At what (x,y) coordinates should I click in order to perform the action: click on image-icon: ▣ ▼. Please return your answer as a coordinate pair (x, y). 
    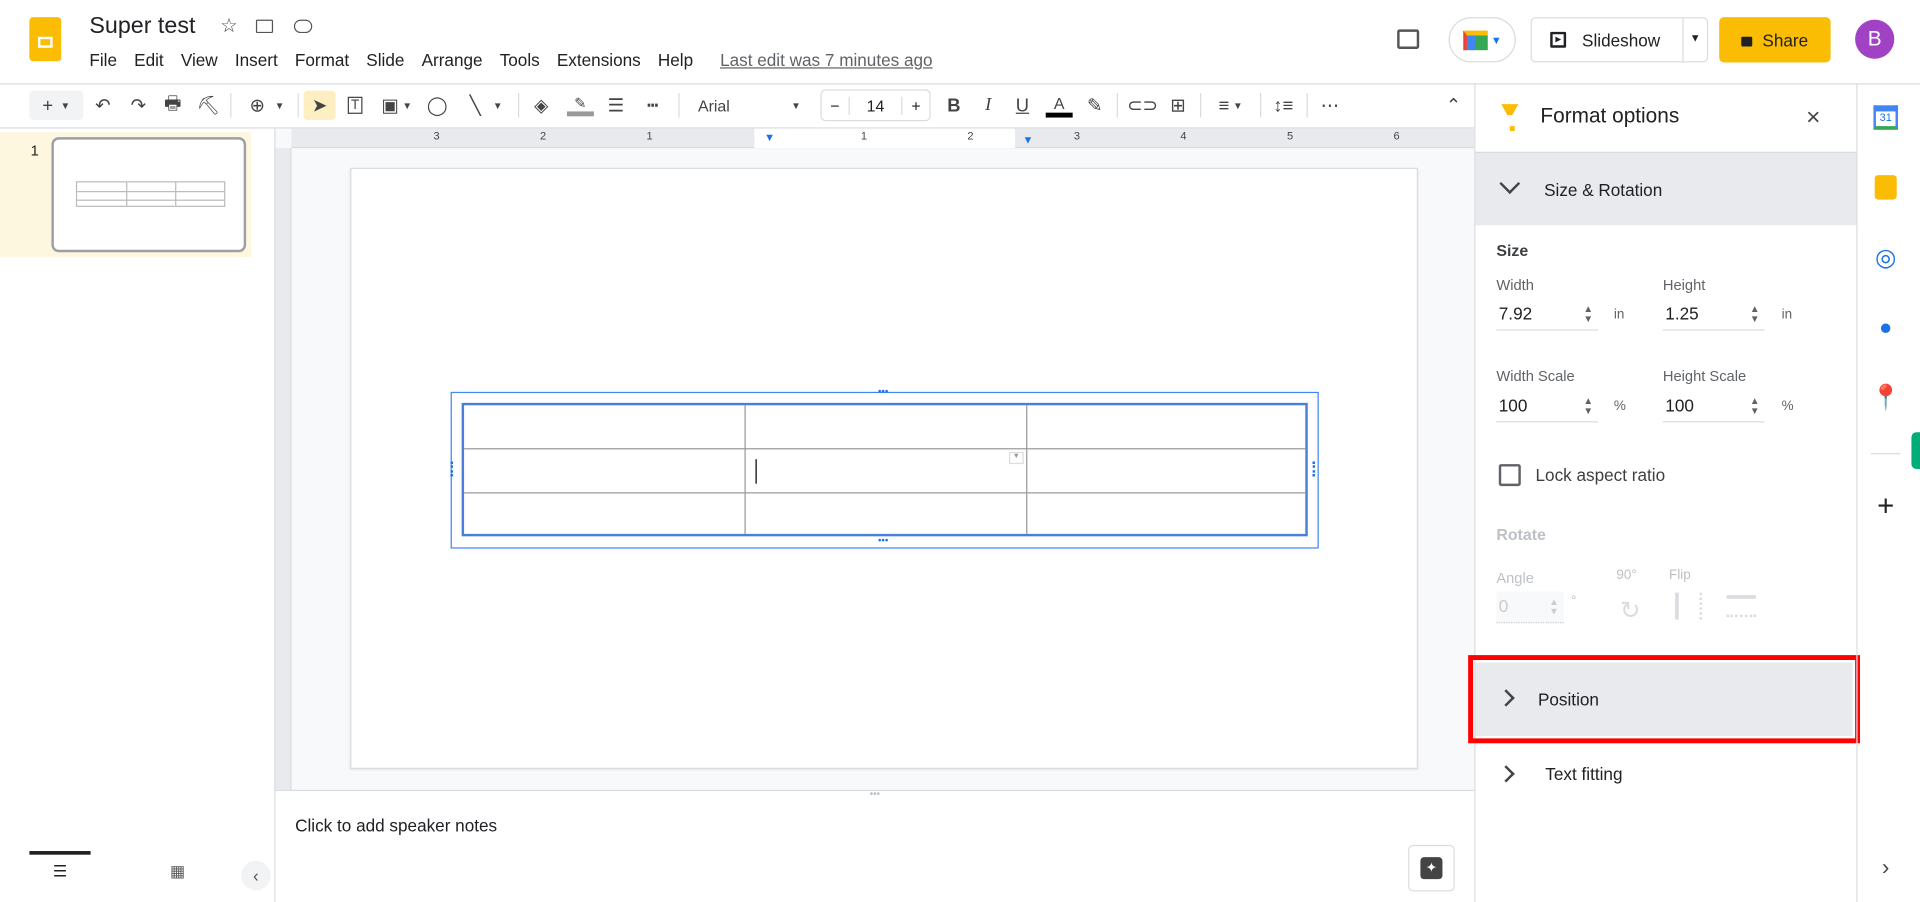
    Looking at the image, I should click on (396, 105).